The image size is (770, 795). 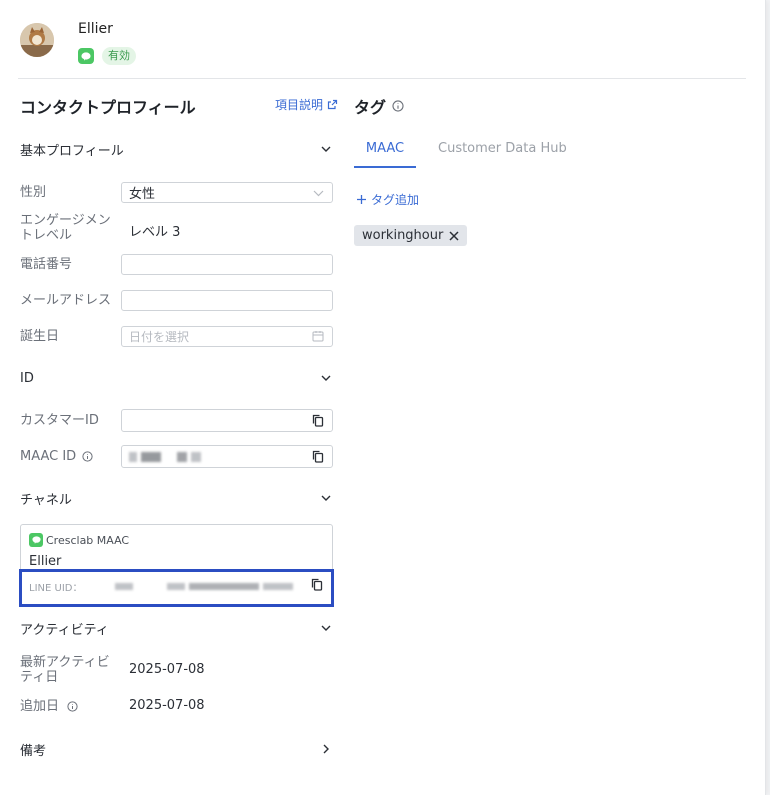 What do you see at coordinates (72, 151) in the screenshot?
I see `basic-profile-heading: 基本プロフィール` at bounding box center [72, 151].